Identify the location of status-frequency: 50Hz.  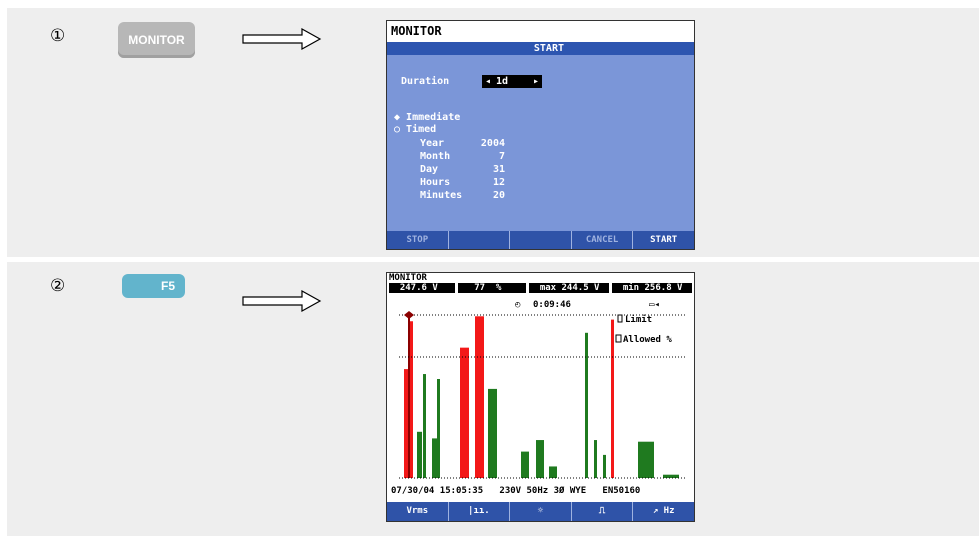
(537, 491).